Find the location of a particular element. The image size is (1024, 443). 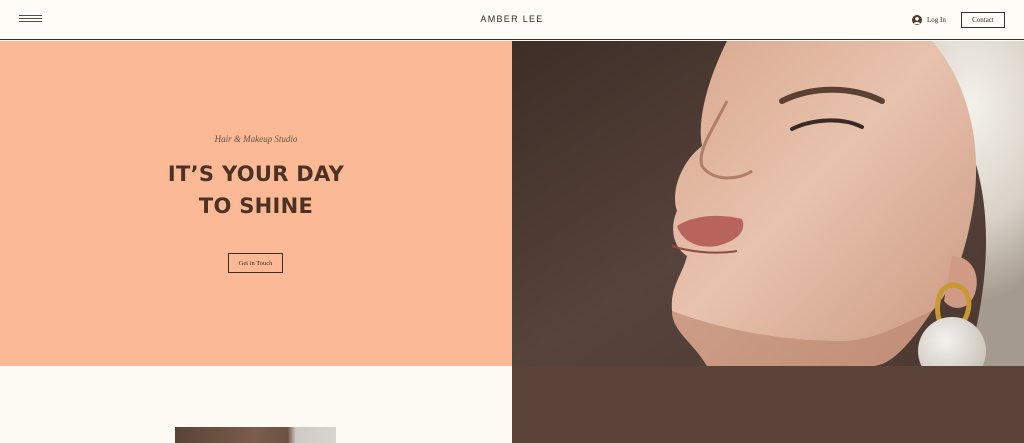

hero-headline-line-2: TO SHINE is located at coordinates (256, 206).